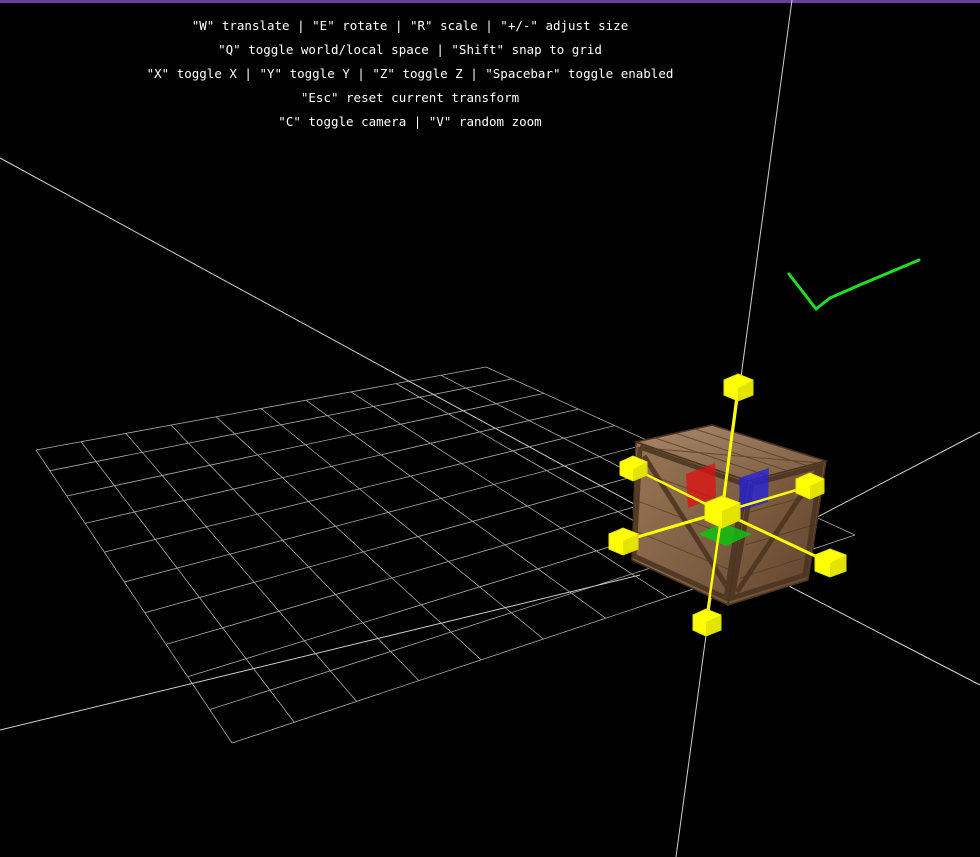 This screenshot has width=980, height=857. What do you see at coordinates (854, 284) in the screenshot?
I see `check-mark-icon` at bounding box center [854, 284].